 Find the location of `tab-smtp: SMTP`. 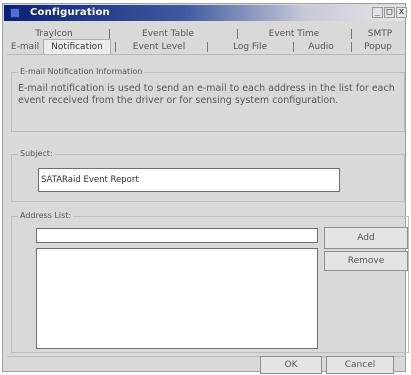

tab-smtp: SMTP is located at coordinates (380, 34).